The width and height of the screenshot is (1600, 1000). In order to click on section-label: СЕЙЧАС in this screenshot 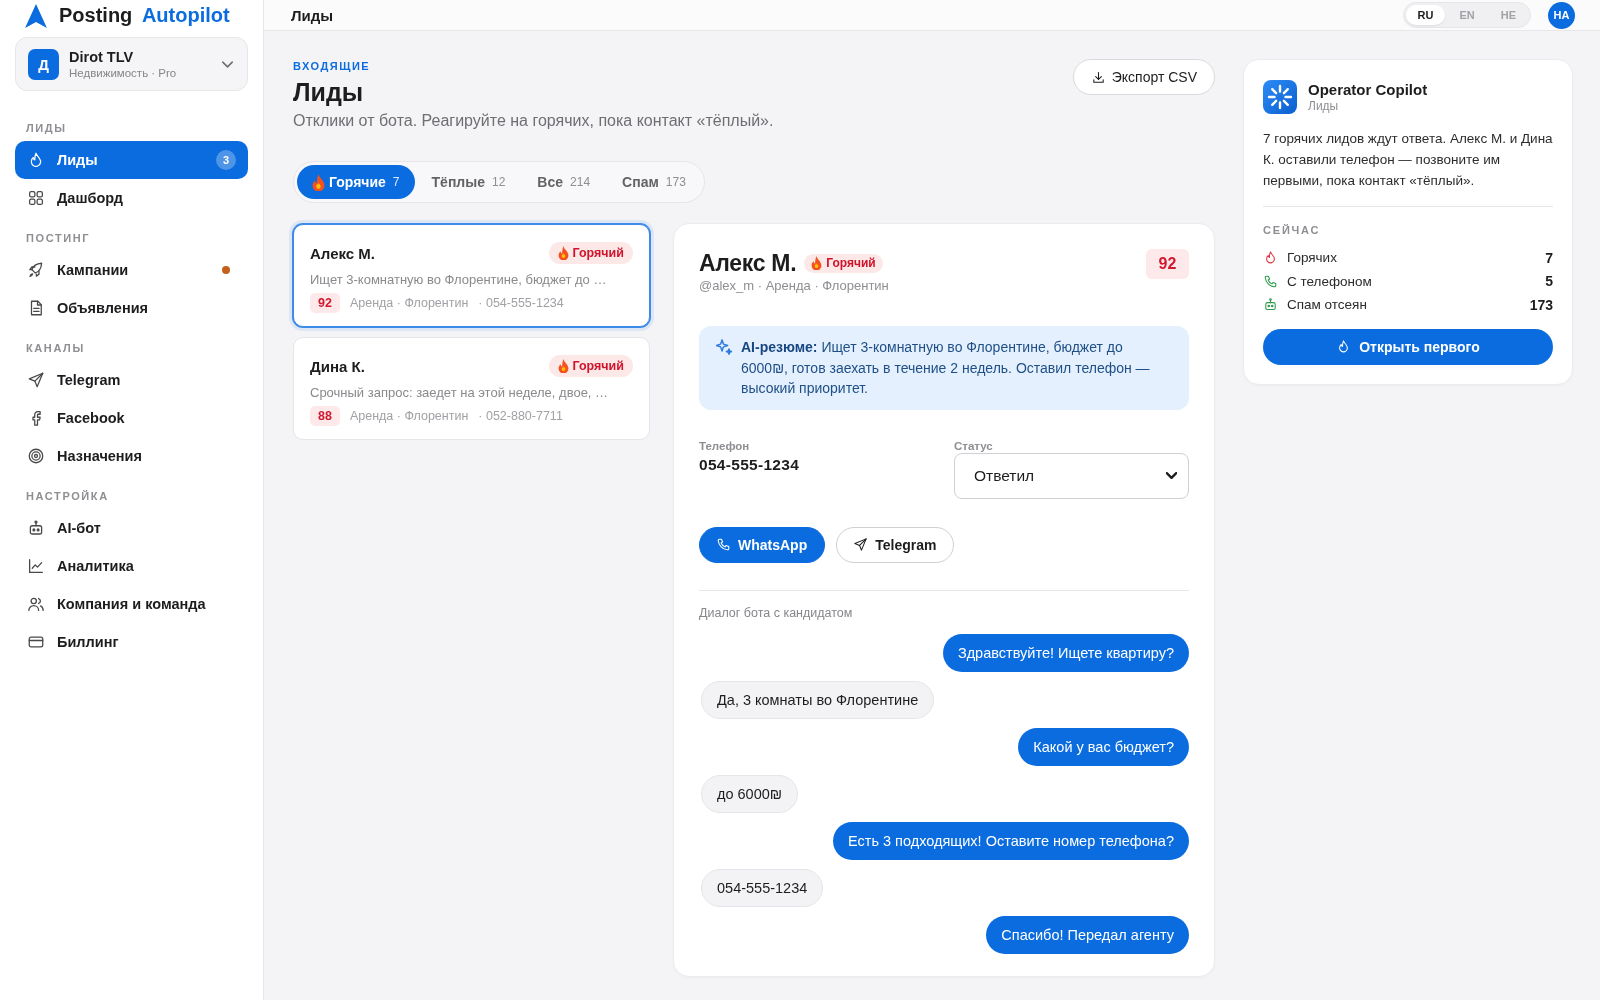, I will do `click(1292, 230)`.